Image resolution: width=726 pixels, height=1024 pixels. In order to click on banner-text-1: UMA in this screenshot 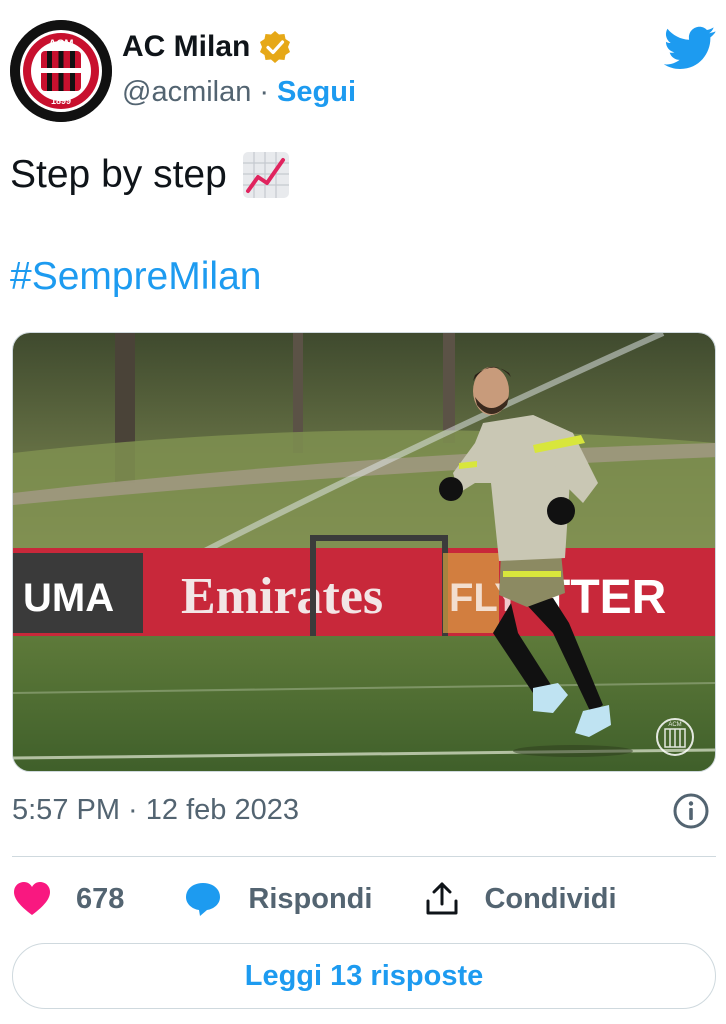, I will do `click(68, 598)`.